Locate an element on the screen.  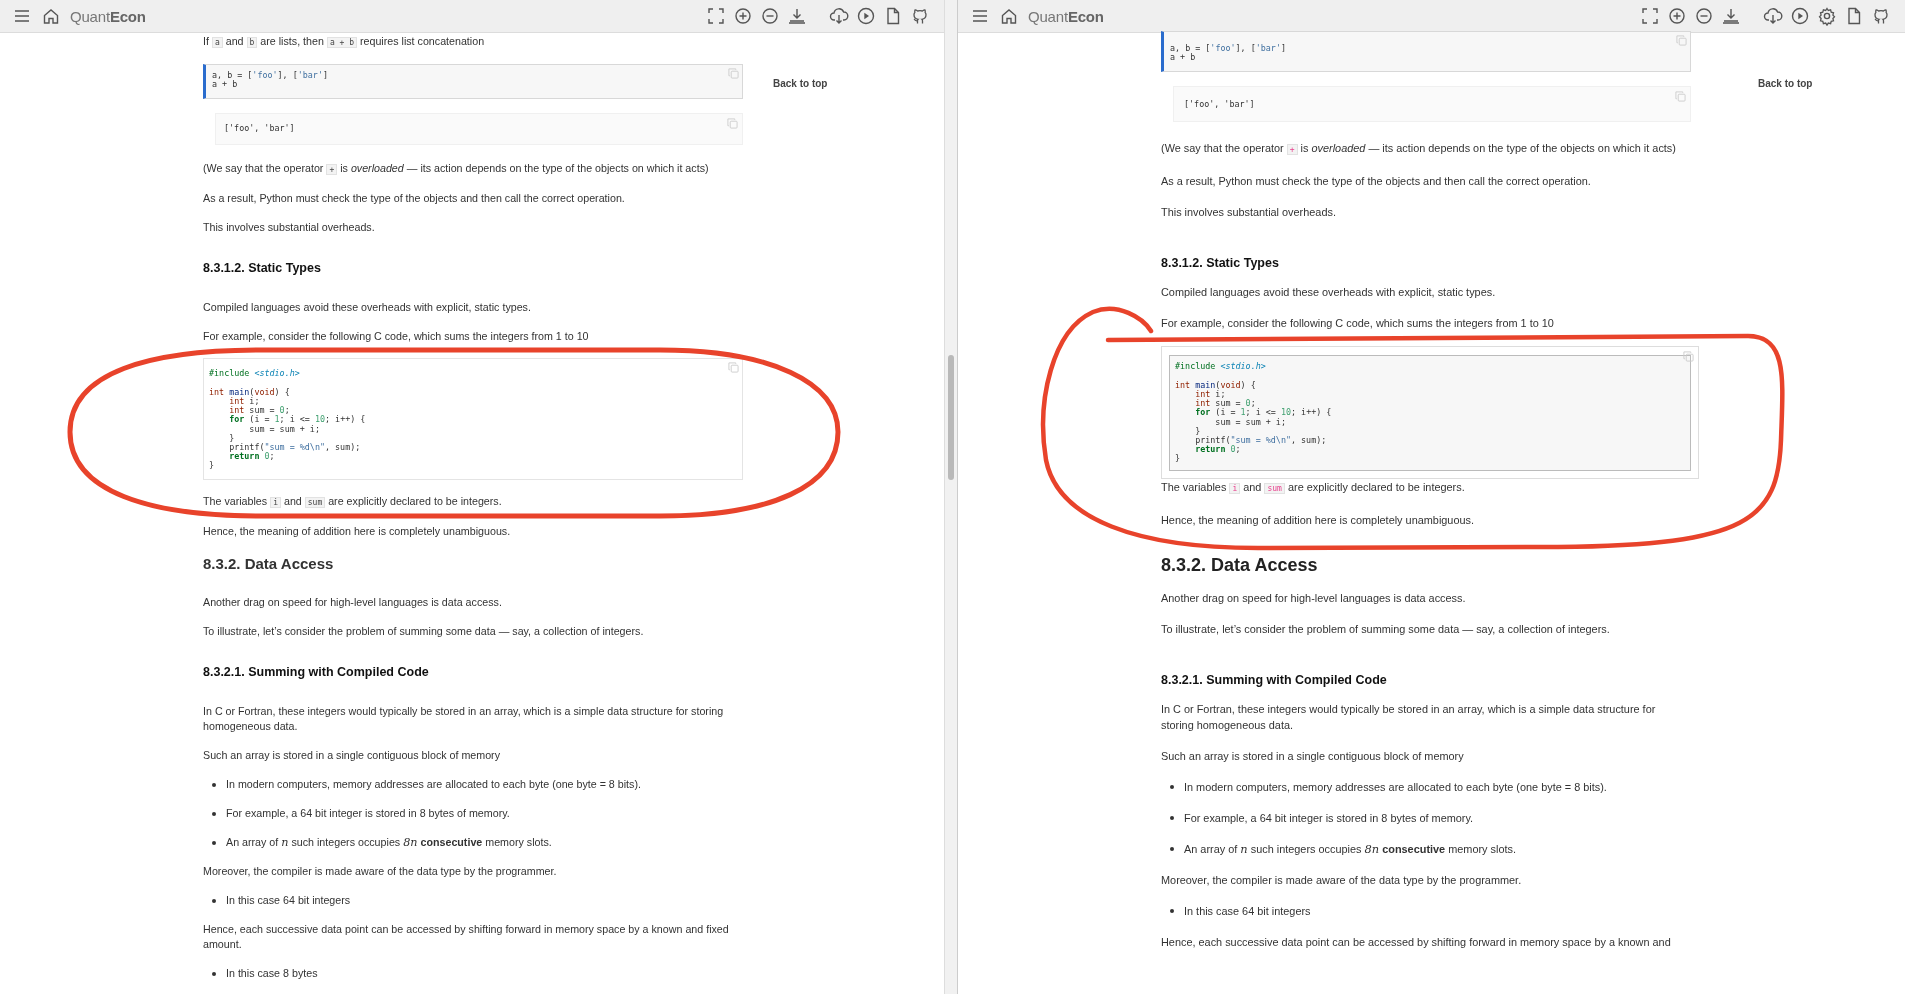
settings-icon is located at coordinates (1827, 16).